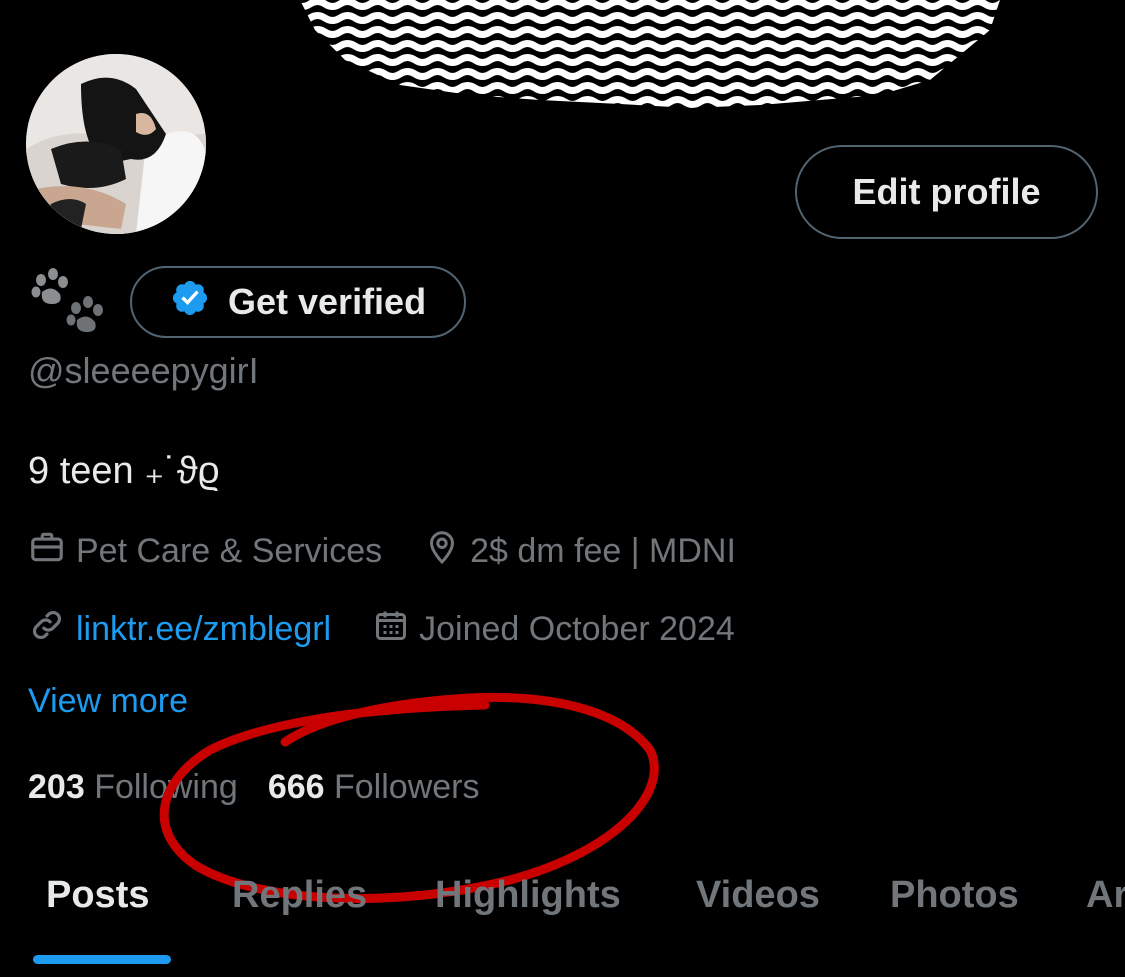 The width and height of the screenshot is (1125, 977). What do you see at coordinates (603, 551) in the screenshot?
I see `location-label: 2$ dm fee | MDNI` at bounding box center [603, 551].